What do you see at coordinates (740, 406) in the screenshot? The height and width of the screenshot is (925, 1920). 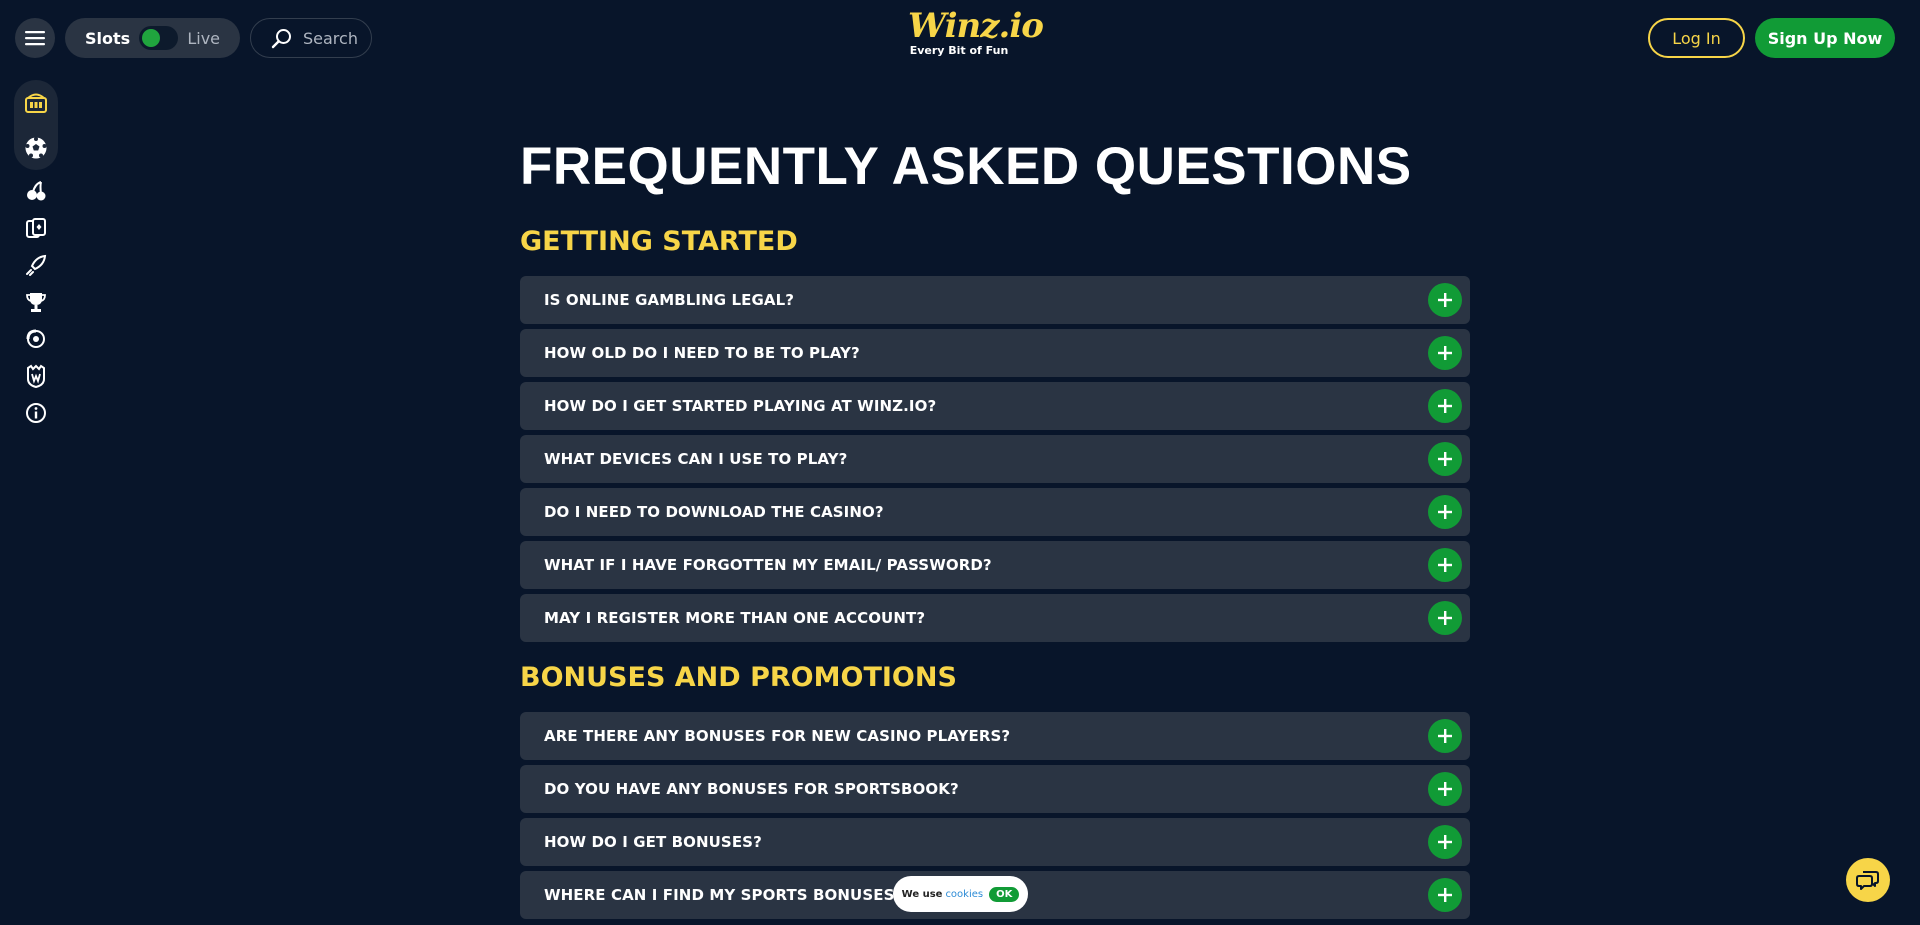 I see `faq-question: HOW DO I GET STARTED PLAYING AT WINZ.IO?` at bounding box center [740, 406].